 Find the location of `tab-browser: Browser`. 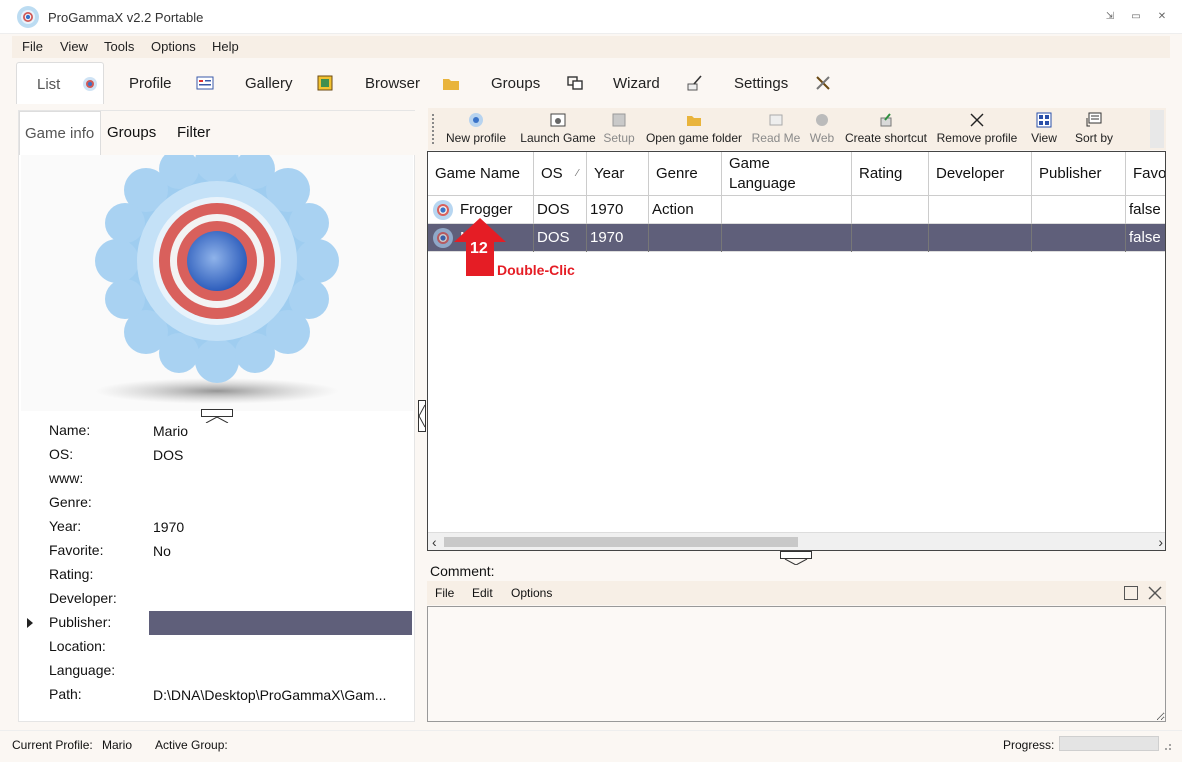

tab-browser: Browser is located at coordinates (410, 83).